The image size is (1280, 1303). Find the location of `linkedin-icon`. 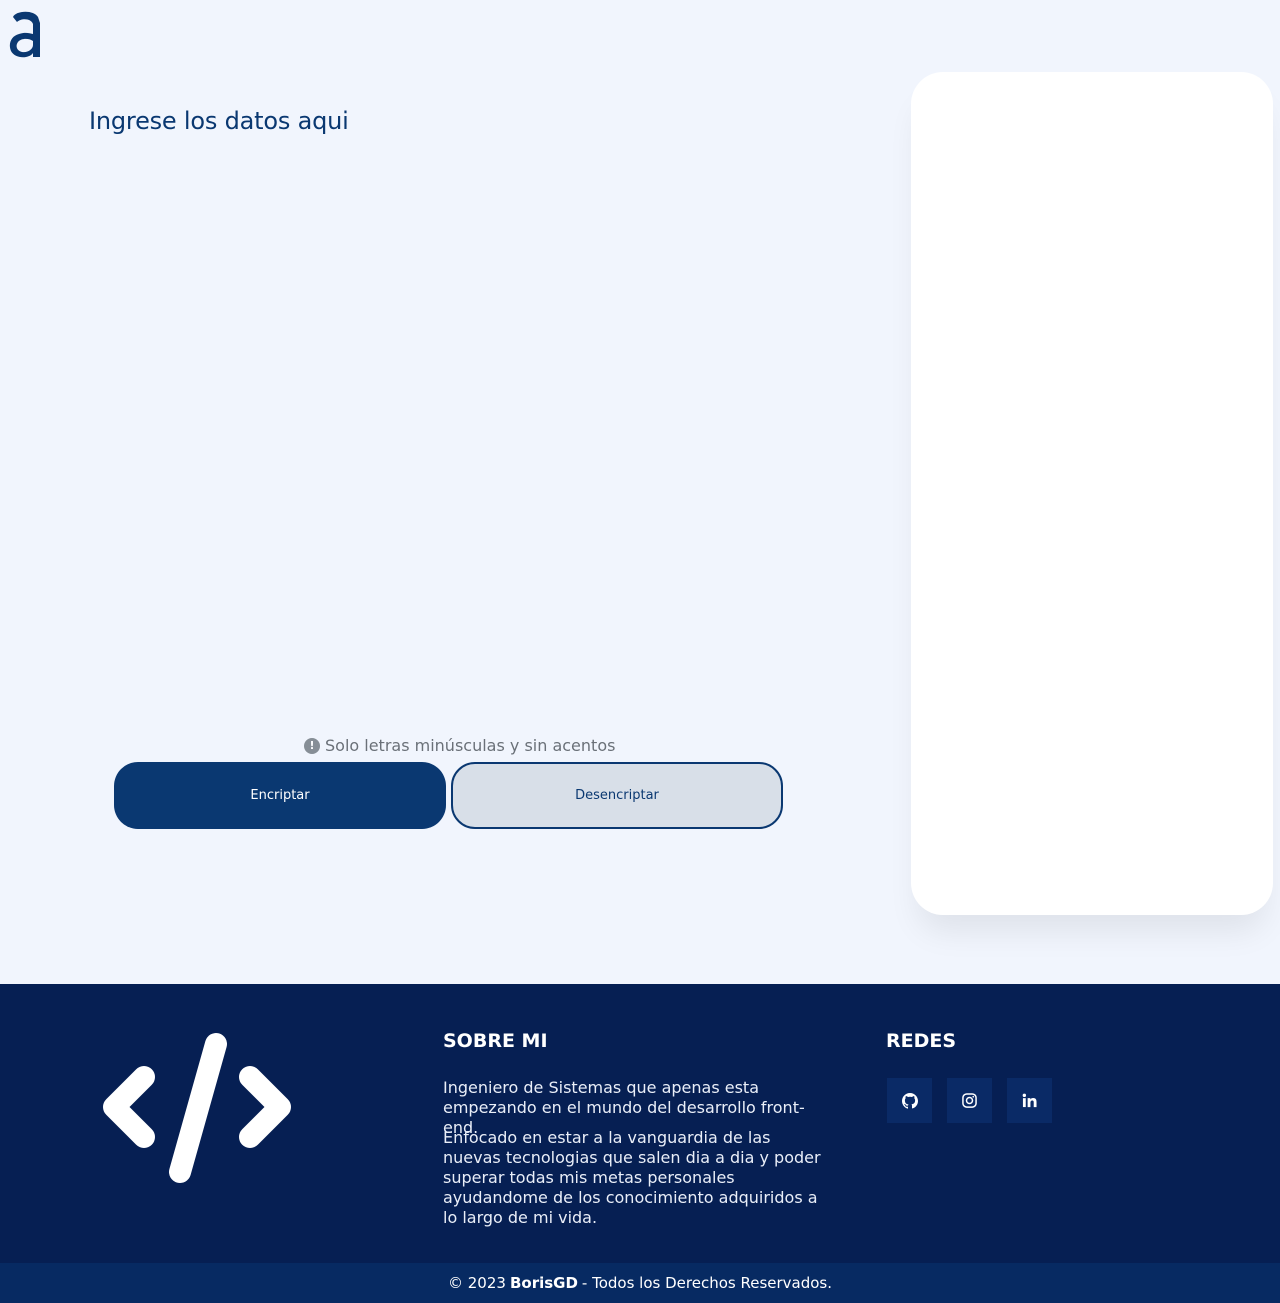

linkedin-icon is located at coordinates (1029, 1100).